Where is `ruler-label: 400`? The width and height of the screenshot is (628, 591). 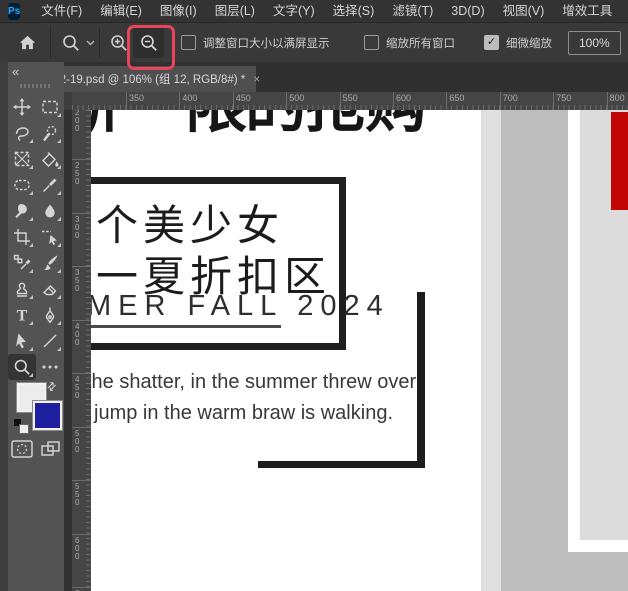 ruler-label: 400 is located at coordinates (190, 98).